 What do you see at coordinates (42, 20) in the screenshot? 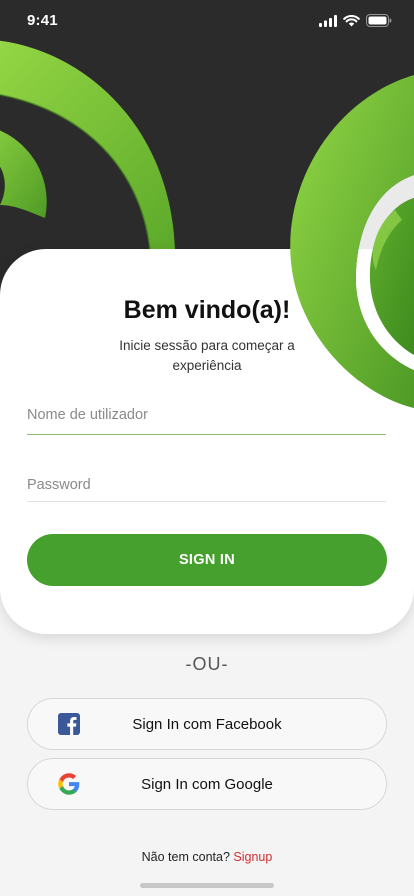
I see `status-time: 9:41` at bounding box center [42, 20].